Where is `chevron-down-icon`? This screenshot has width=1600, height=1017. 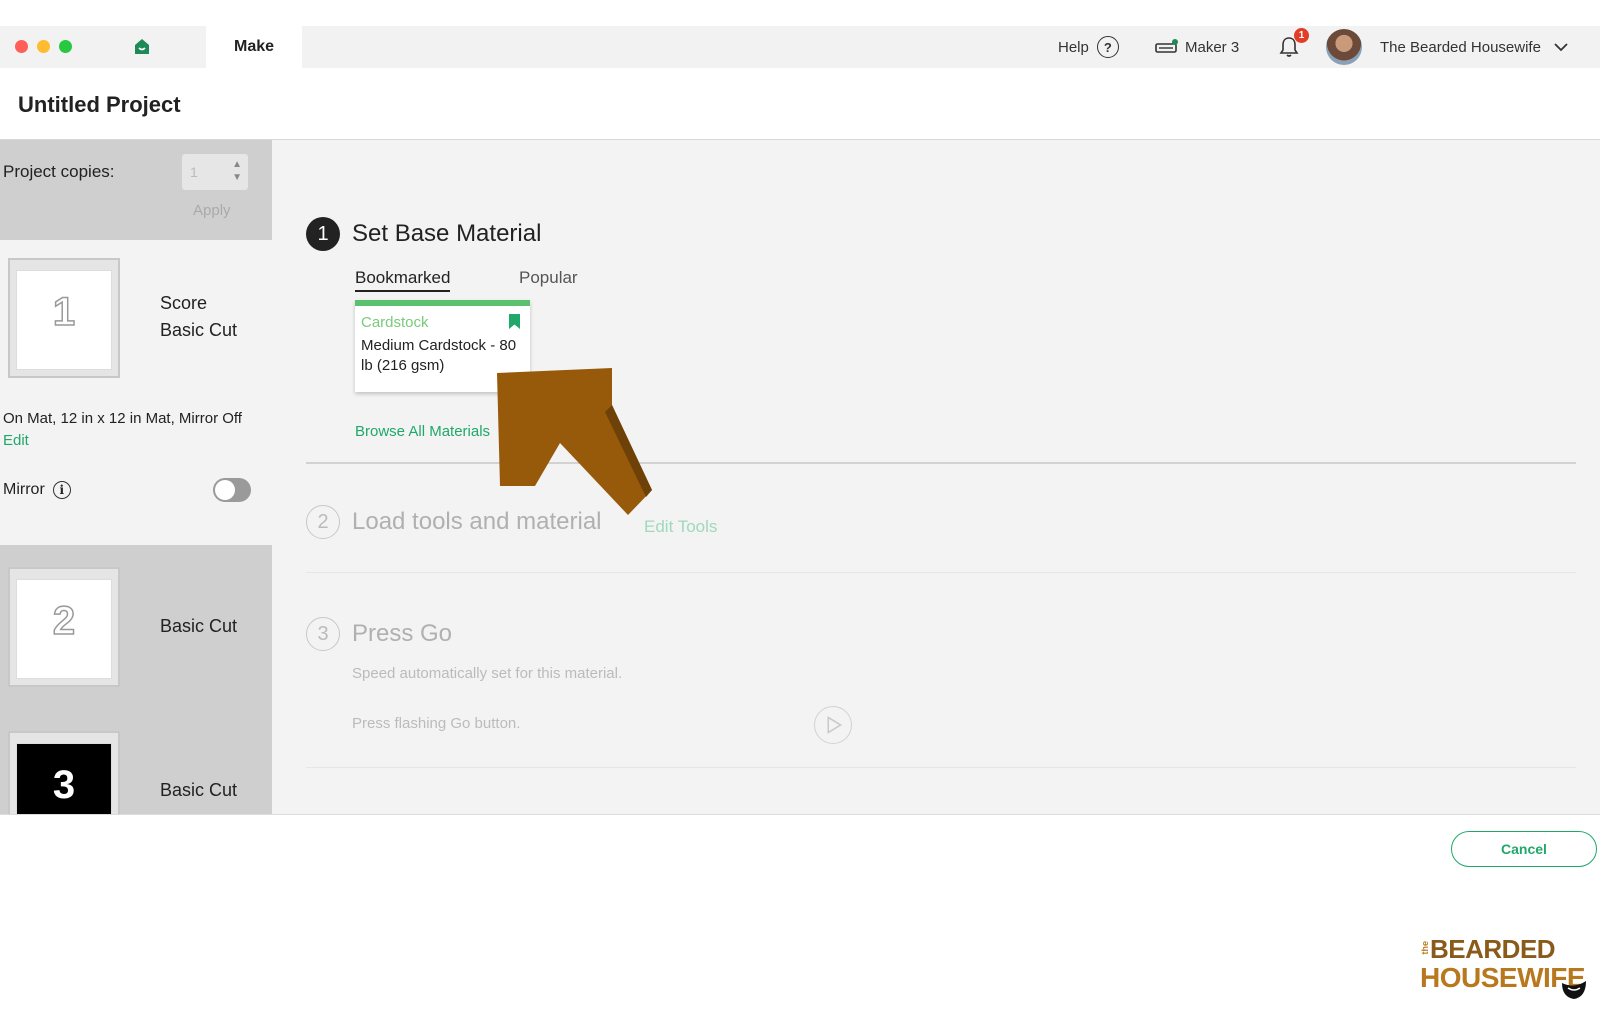
chevron-down-icon is located at coordinates (1561, 47).